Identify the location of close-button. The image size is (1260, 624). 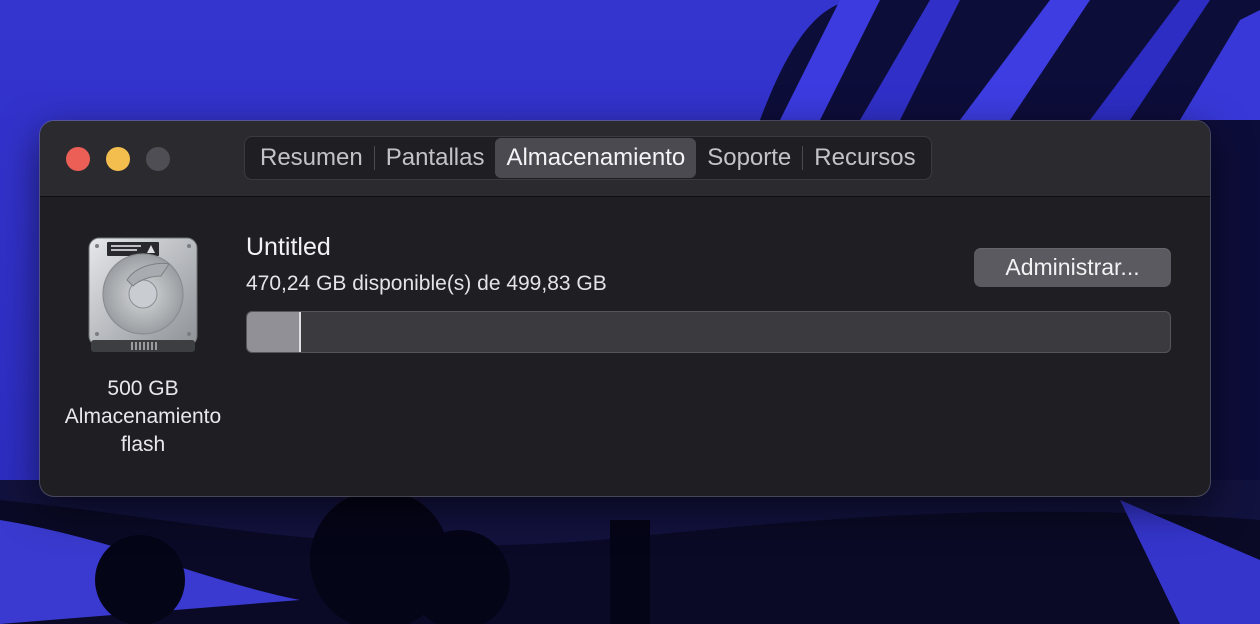
(78, 159).